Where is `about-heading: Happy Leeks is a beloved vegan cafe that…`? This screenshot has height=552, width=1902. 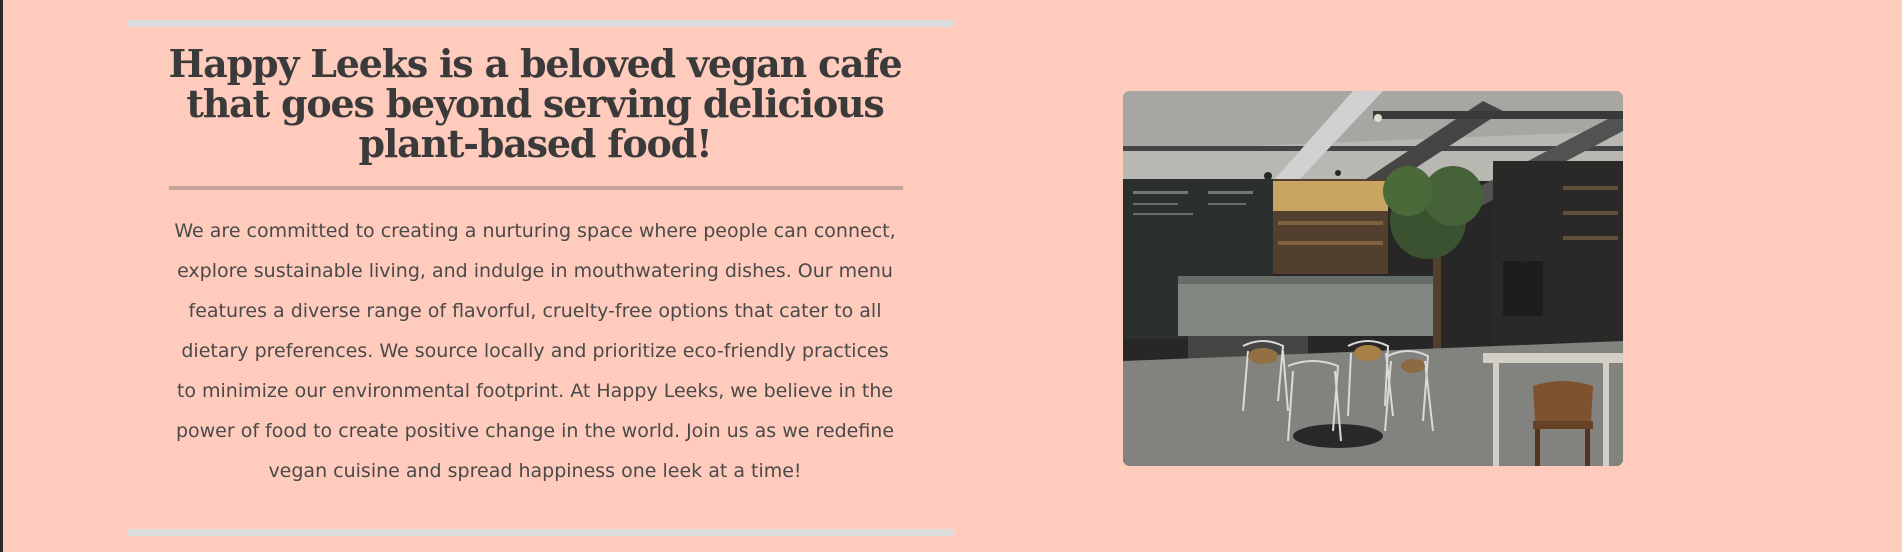
about-heading: Happy Leeks is a beloved vegan cafe that… is located at coordinates (535, 103).